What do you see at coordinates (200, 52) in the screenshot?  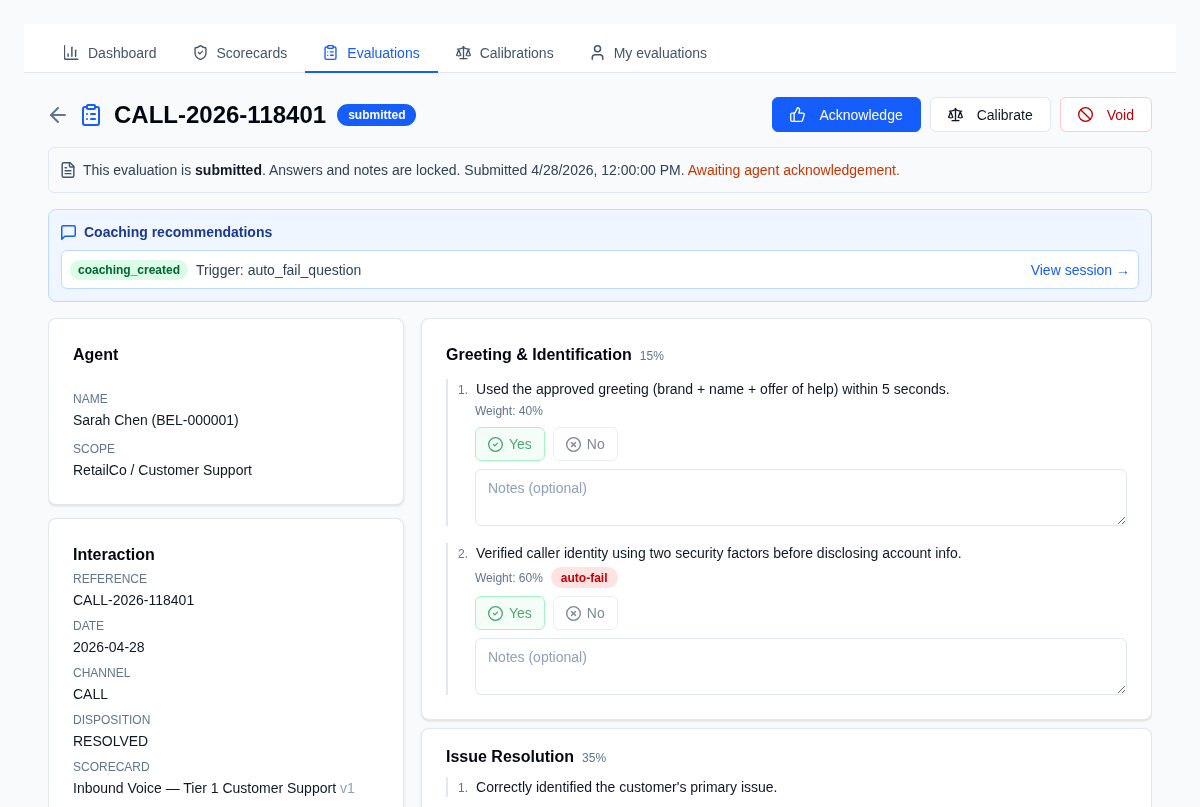 I see `shield-check-icon` at bounding box center [200, 52].